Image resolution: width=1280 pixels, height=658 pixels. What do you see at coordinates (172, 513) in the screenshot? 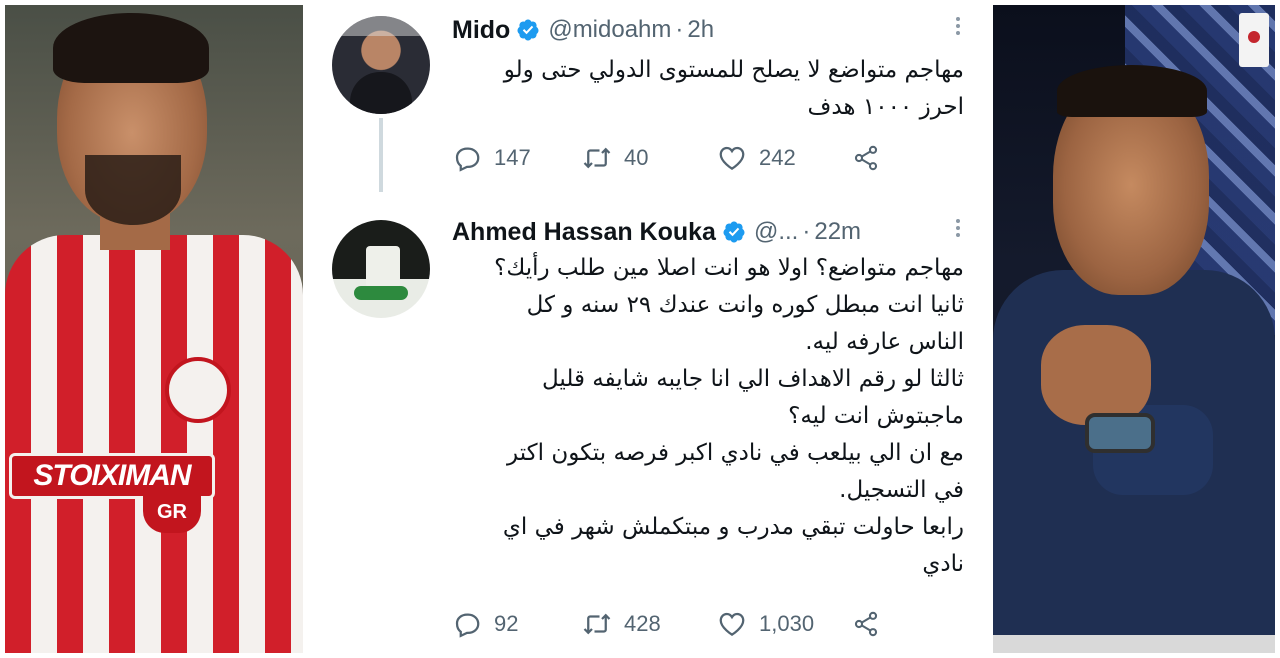
I see `jersey-sponsor-sub: GR` at bounding box center [172, 513].